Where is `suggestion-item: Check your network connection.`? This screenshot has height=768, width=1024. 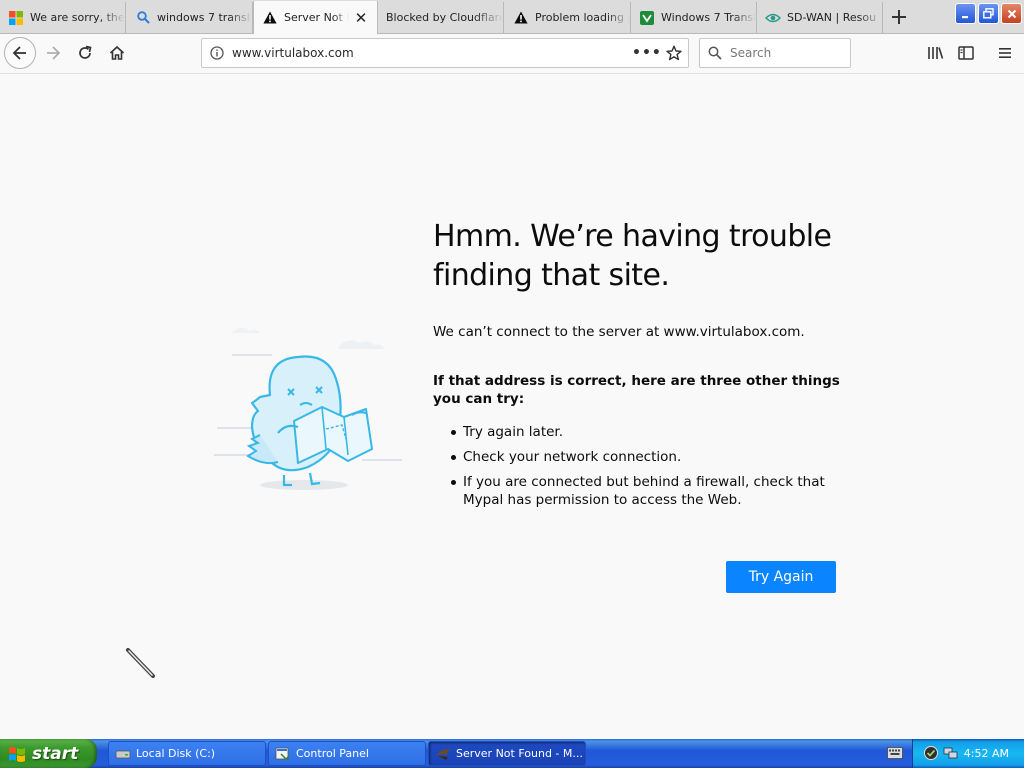 suggestion-item: Check your network connection. is located at coordinates (639, 457).